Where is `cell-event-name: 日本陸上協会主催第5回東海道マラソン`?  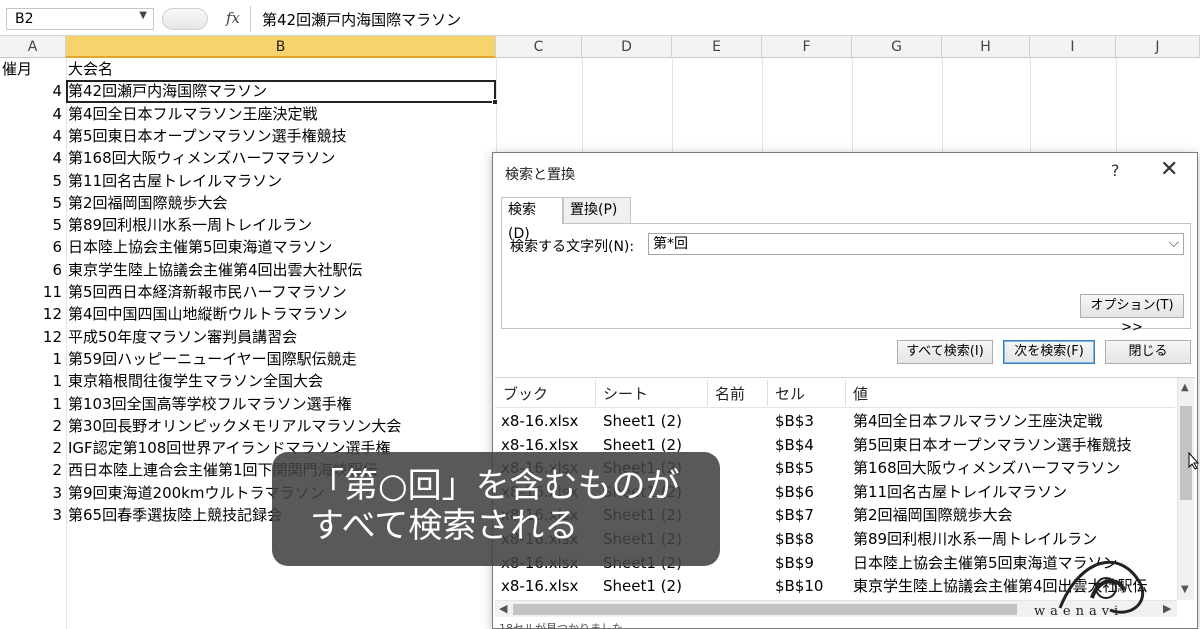
cell-event-name: 日本陸上協会主催第5回東海道マラソン is located at coordinates (283, 247).